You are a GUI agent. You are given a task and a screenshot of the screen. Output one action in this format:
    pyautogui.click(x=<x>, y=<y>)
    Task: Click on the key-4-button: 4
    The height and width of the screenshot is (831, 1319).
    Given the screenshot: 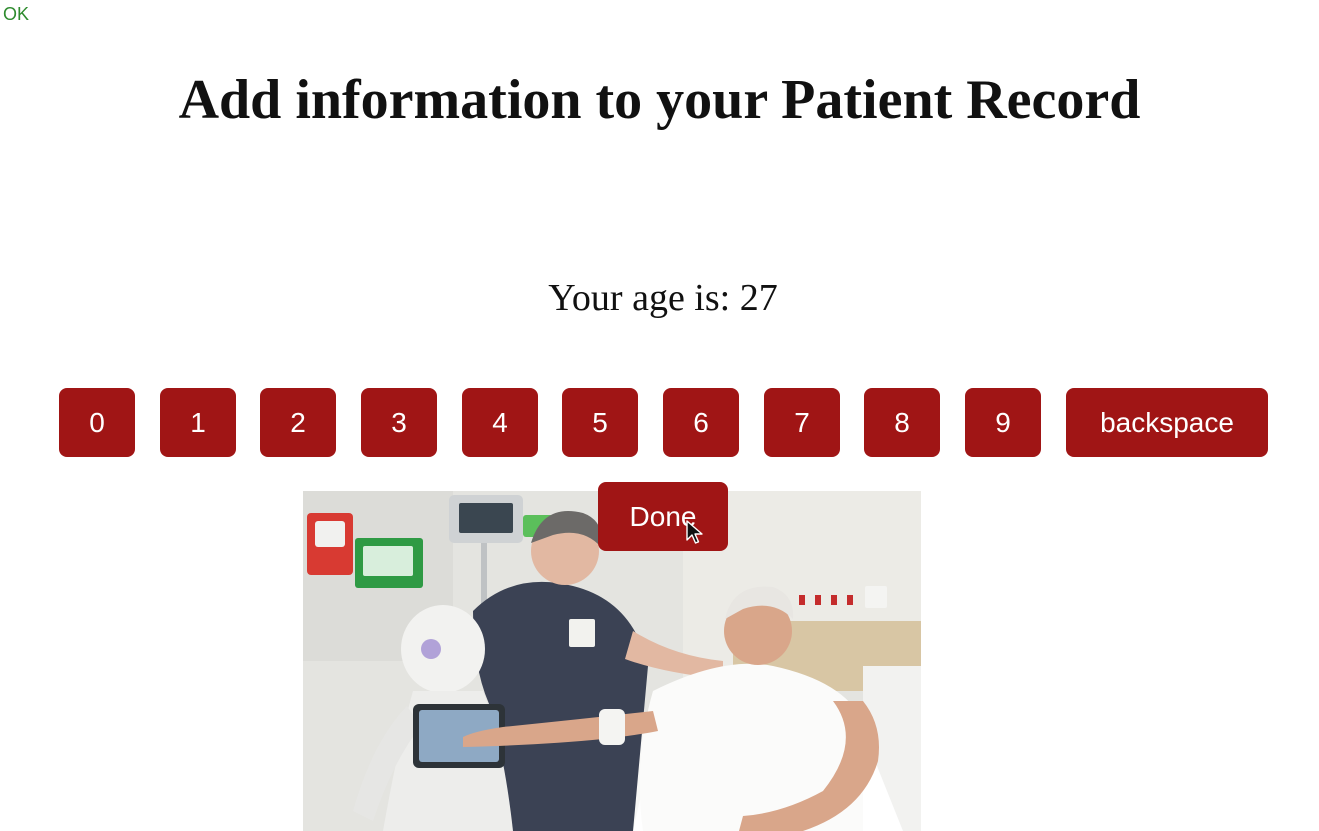 What is the action you would take?
    pyautogui.click(x=500, y=422)
    